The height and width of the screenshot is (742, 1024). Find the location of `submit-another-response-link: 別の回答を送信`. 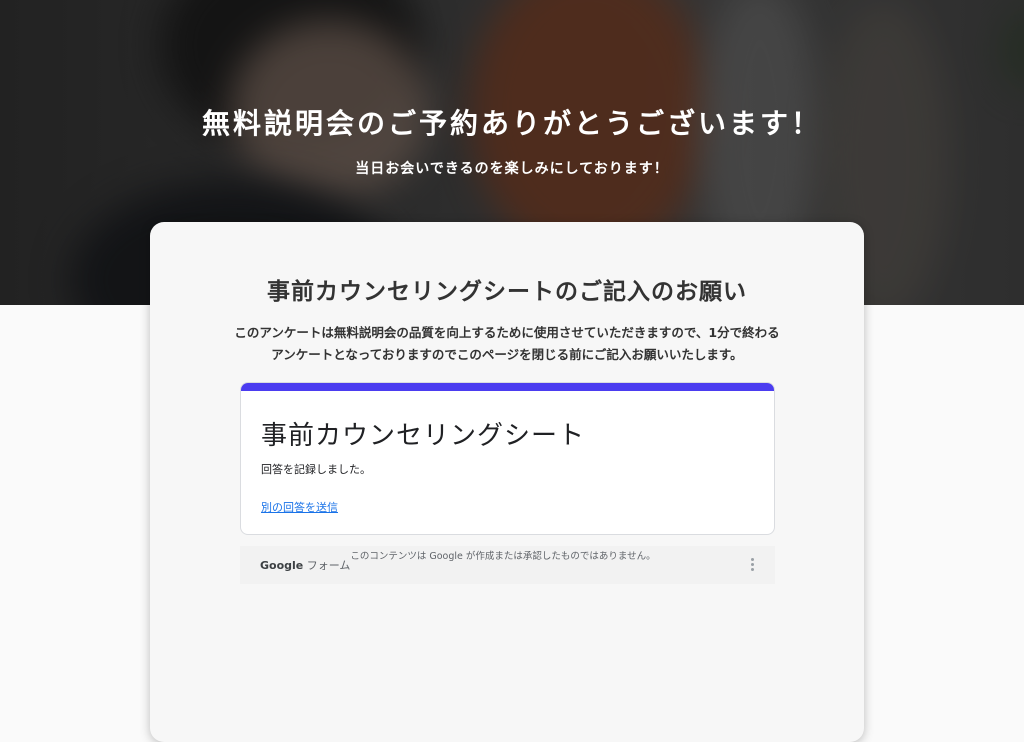

submit-another-response-link: 別の回答を送信 is located at coordinates (299, 507).